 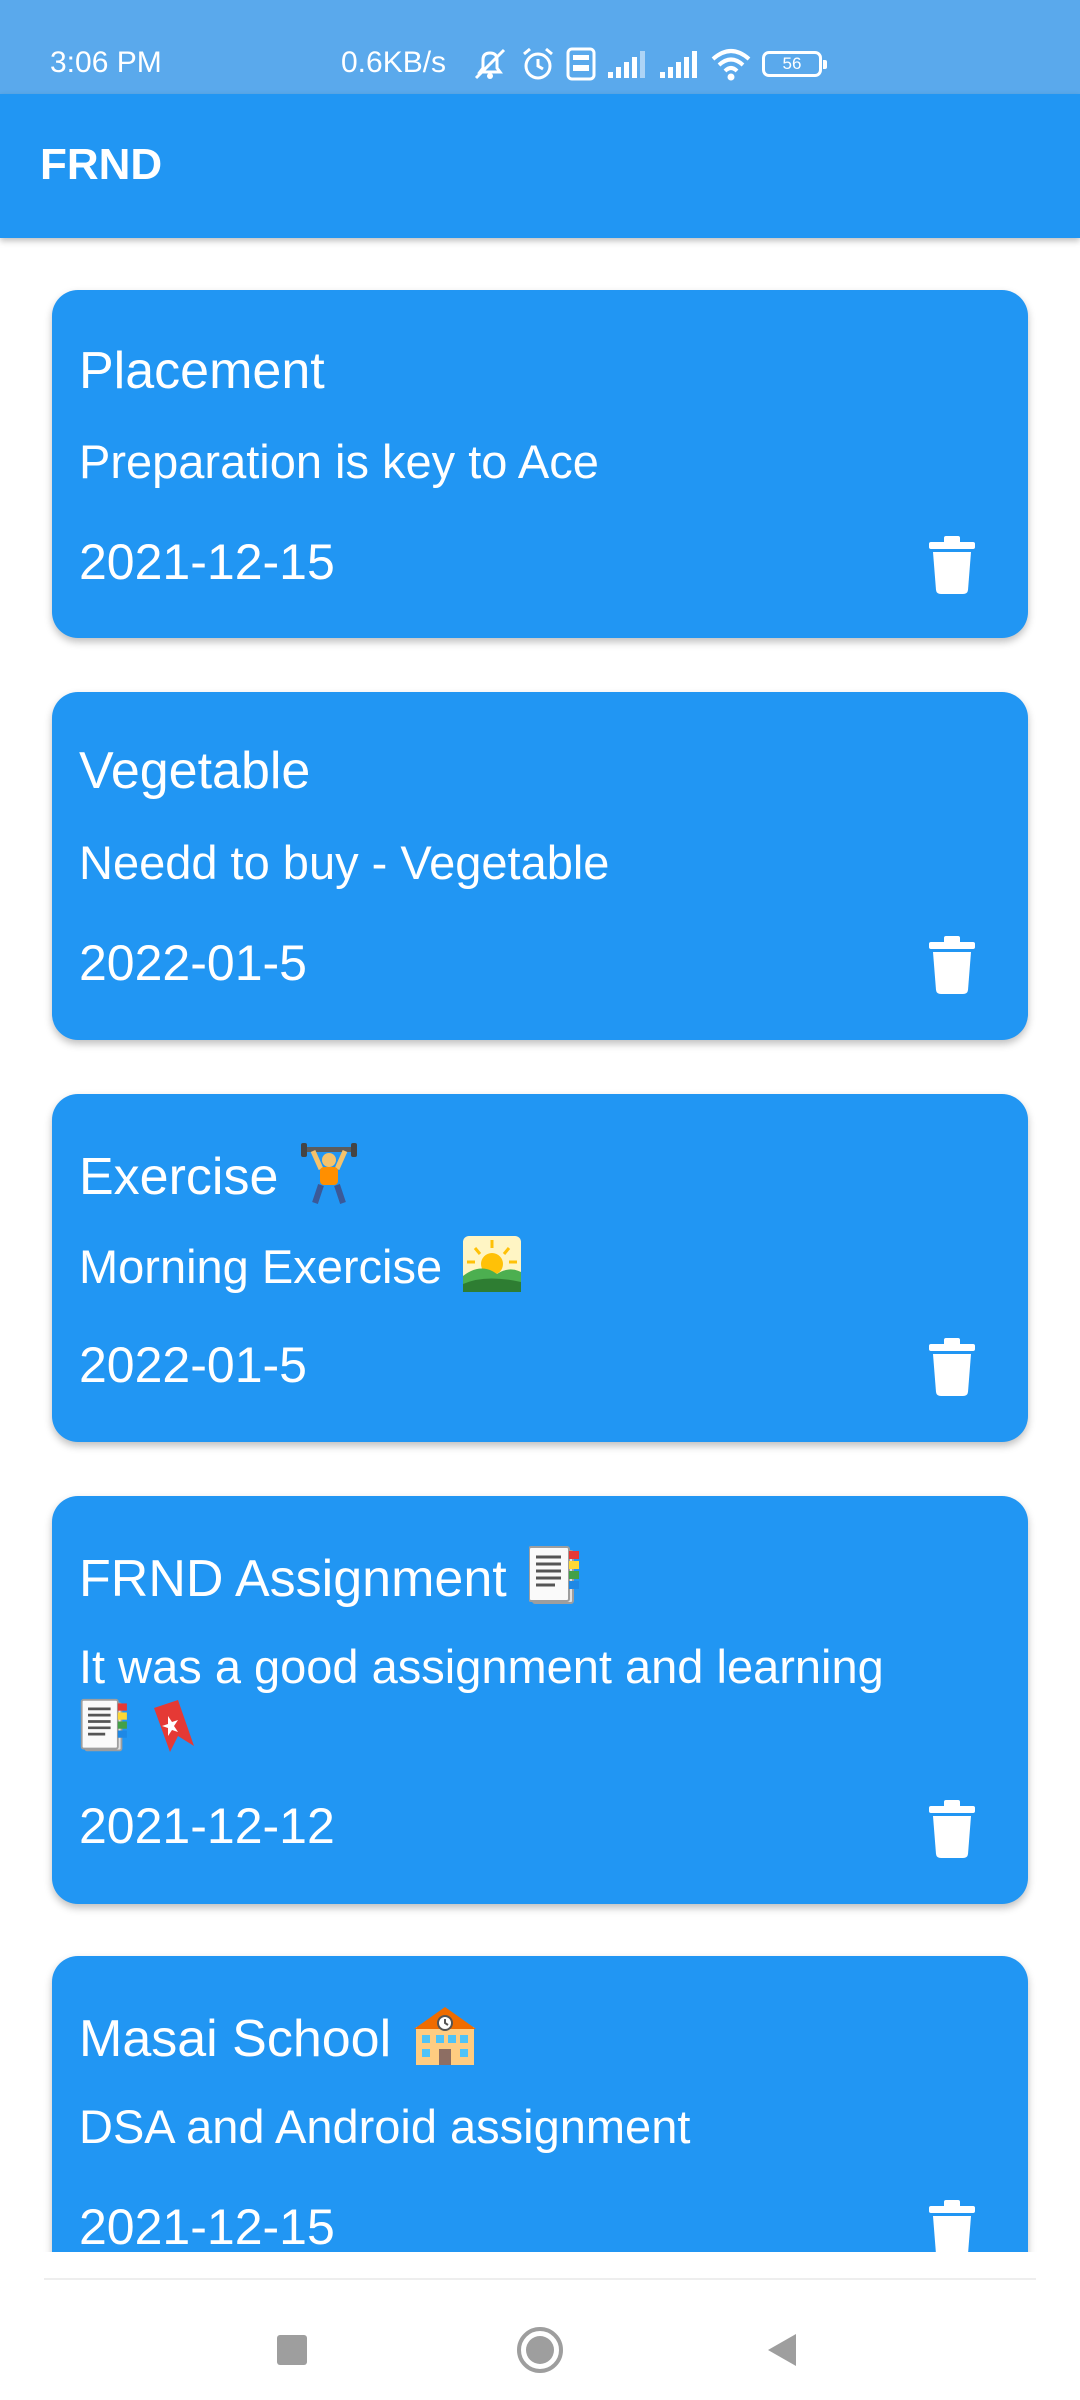 I want to click on recents-square-icon, so click(x=292, y=2350).